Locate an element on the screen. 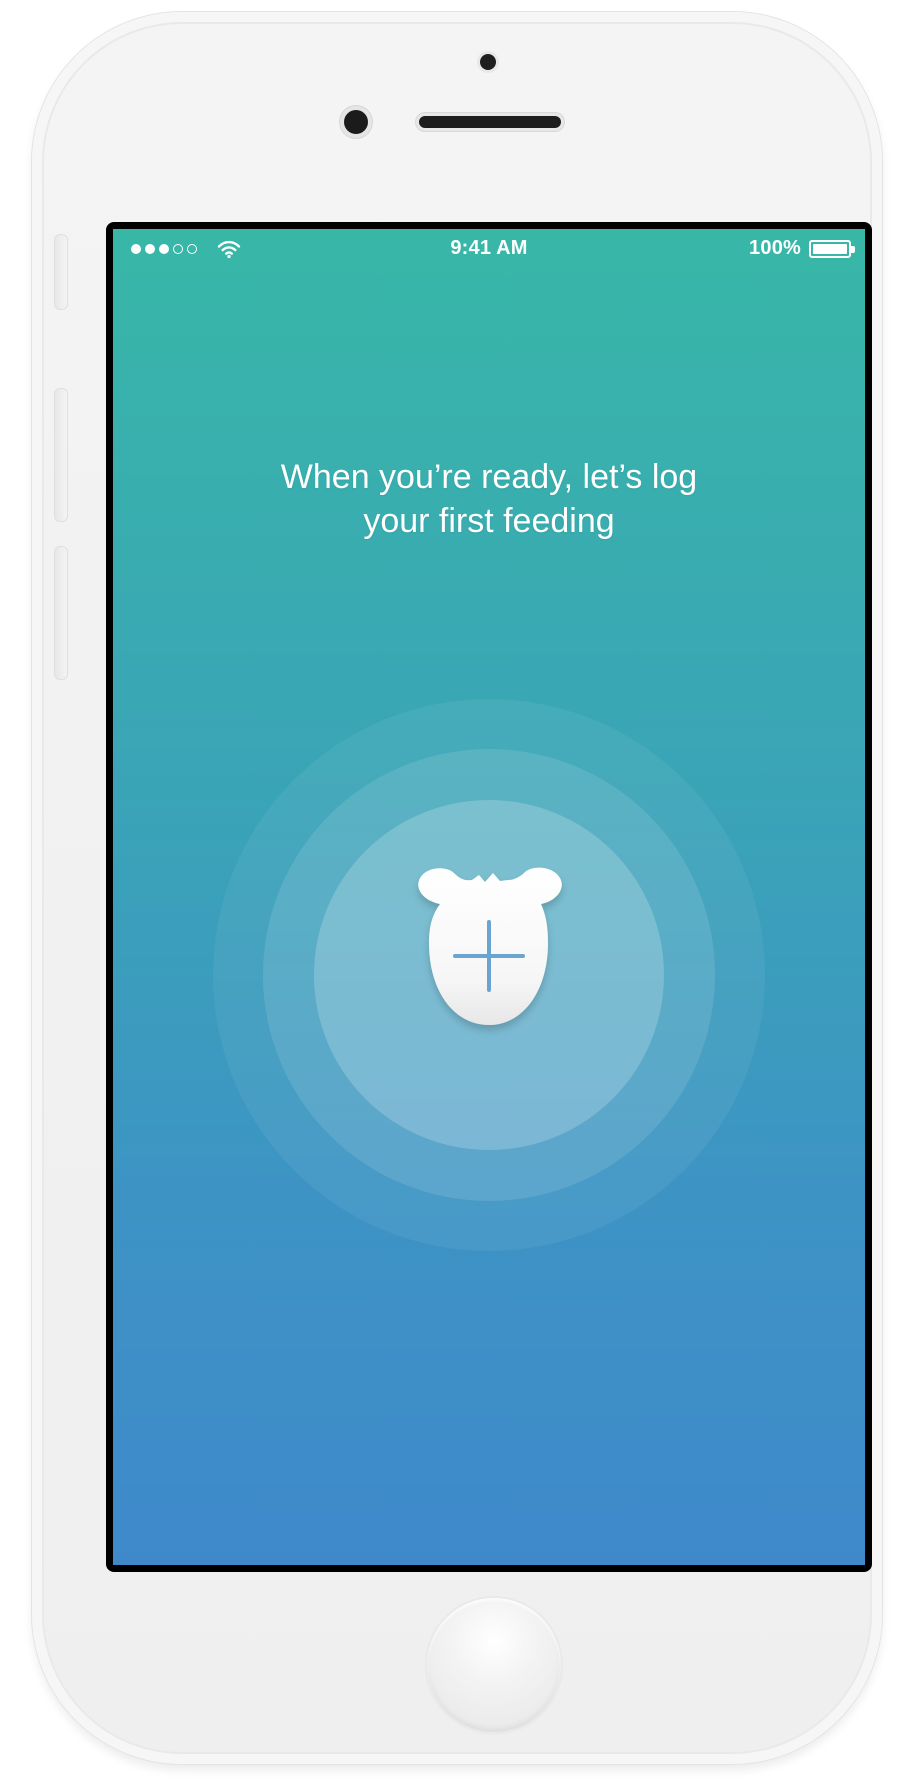 The width and height of the screenshot is (914, 1790). mute-switch is located at coordinates (61, 272).